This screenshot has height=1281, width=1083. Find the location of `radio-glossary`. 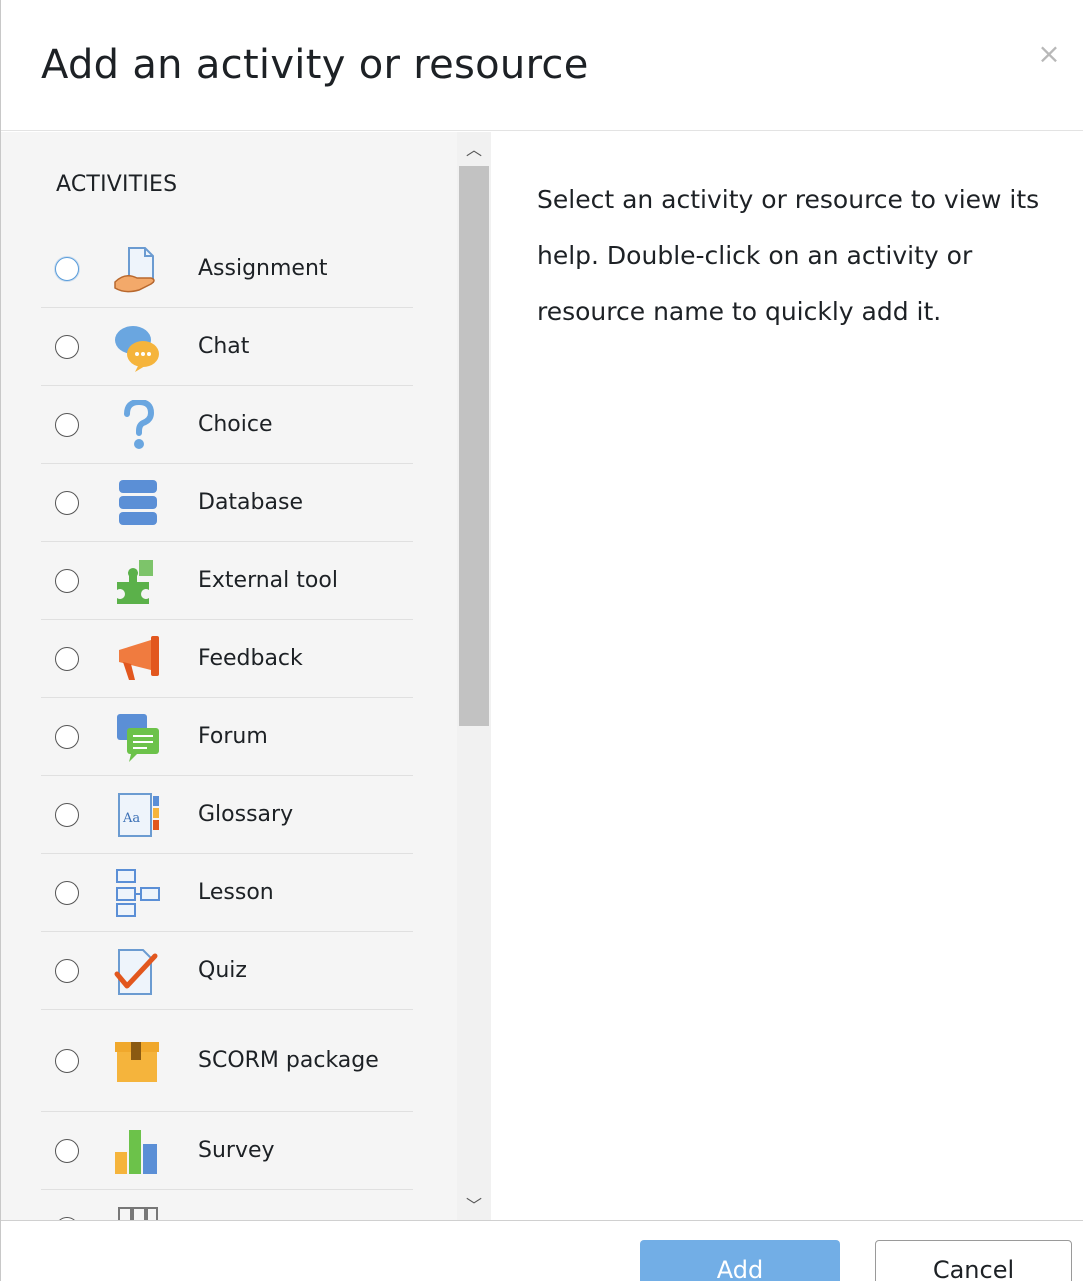

radio-glossary is located at coordinates (67, 814).